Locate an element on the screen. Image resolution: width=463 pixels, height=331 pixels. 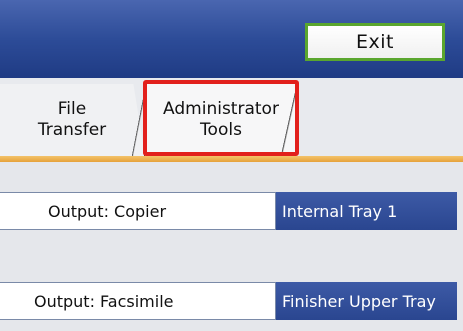
tab-highlight-box is located at coordinates (221, 118).